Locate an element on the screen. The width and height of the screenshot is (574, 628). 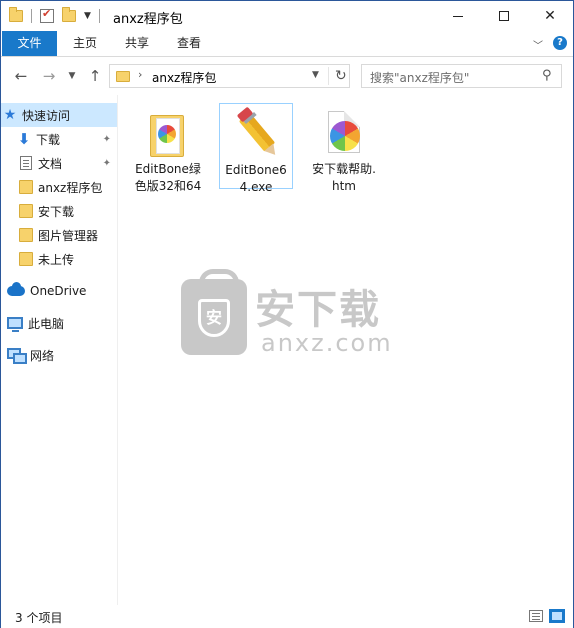
quick-access-toolbar: ▼ is located at coordinates (58, 16).